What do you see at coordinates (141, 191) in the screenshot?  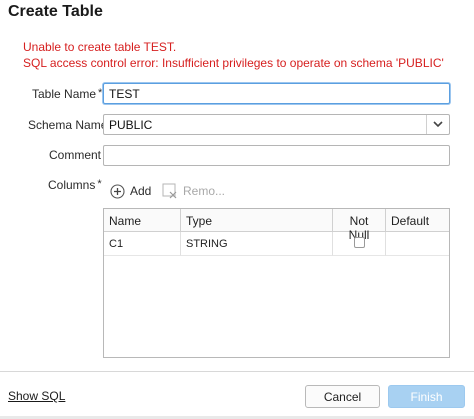 I see `add-column-label: Add` at bounding box center [141, 191].